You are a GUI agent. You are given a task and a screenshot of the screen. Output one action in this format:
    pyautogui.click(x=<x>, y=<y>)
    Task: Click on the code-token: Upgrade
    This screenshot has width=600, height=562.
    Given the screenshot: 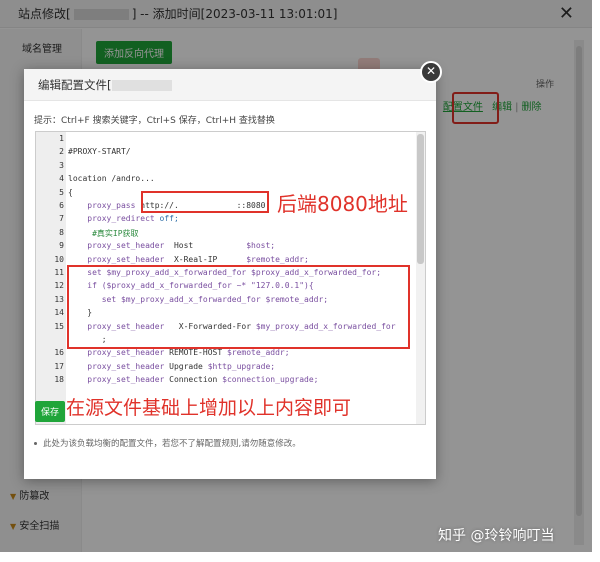 What is the action you would take?
    pyautogui.click(x=188, y=366)
    